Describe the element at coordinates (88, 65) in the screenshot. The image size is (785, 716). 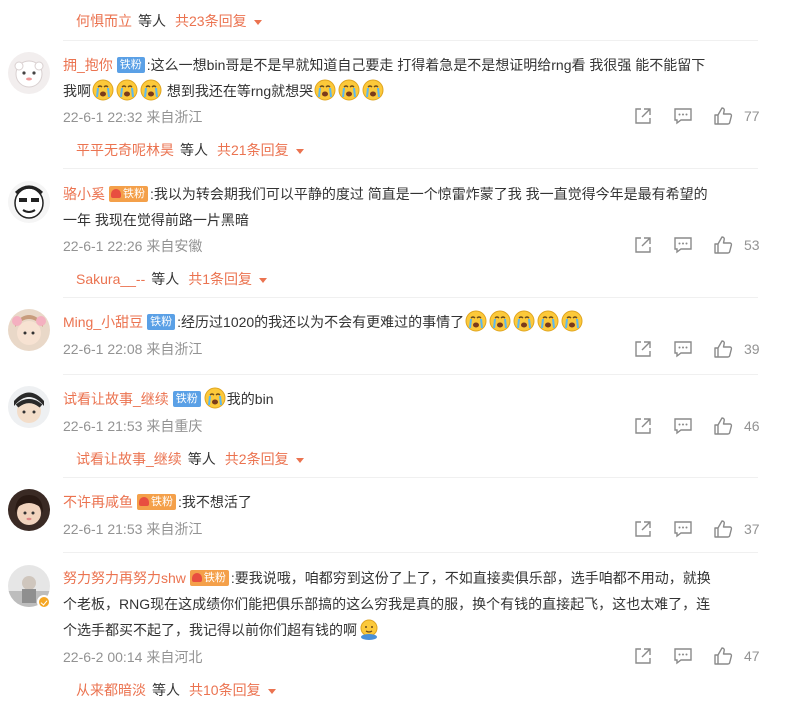
I see `comment-username: 拥_抱你` at that location.